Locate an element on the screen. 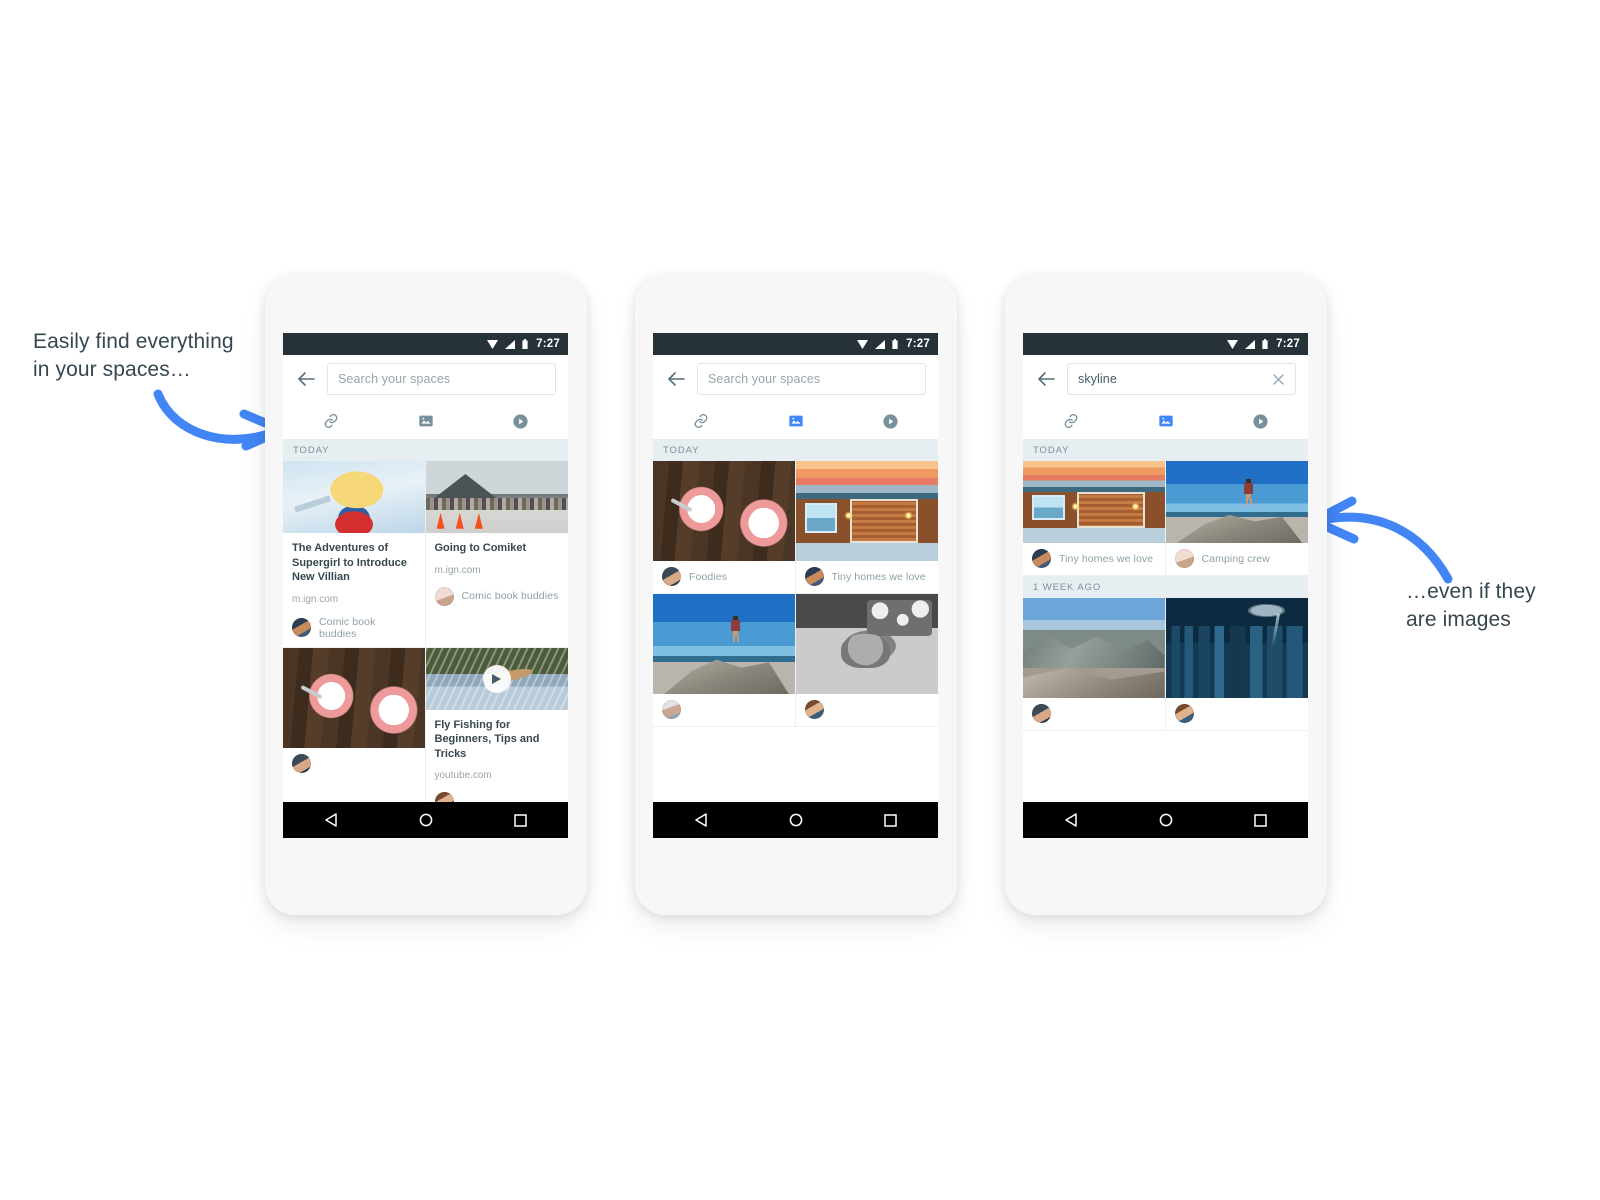 This screenshot has width=1600, height=1200. search-row: skyline is located at coordinates (1165, 379).